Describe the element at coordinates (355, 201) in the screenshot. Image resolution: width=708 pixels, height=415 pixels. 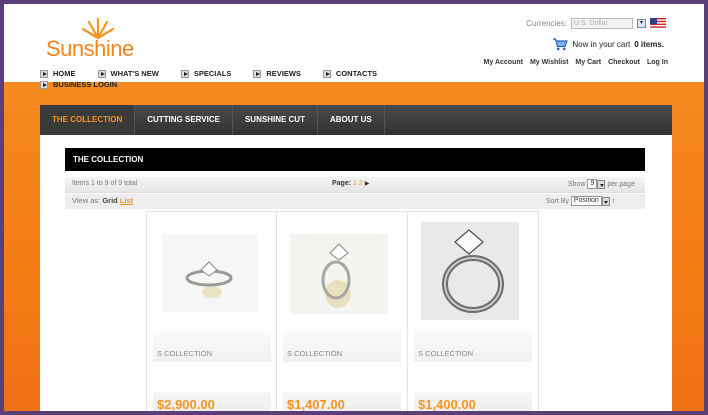
I see `view-toolbar: View as: Grid List Sort By Position ↑` at that location.